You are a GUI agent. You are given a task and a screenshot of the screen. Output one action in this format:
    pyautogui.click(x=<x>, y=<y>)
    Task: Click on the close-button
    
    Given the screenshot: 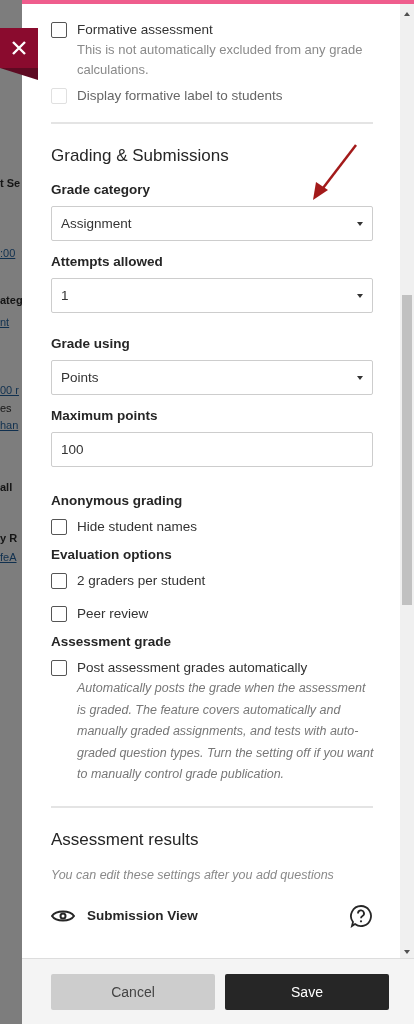 What is the action you would take?
    pyautogui.click(x=19, y=48)
    